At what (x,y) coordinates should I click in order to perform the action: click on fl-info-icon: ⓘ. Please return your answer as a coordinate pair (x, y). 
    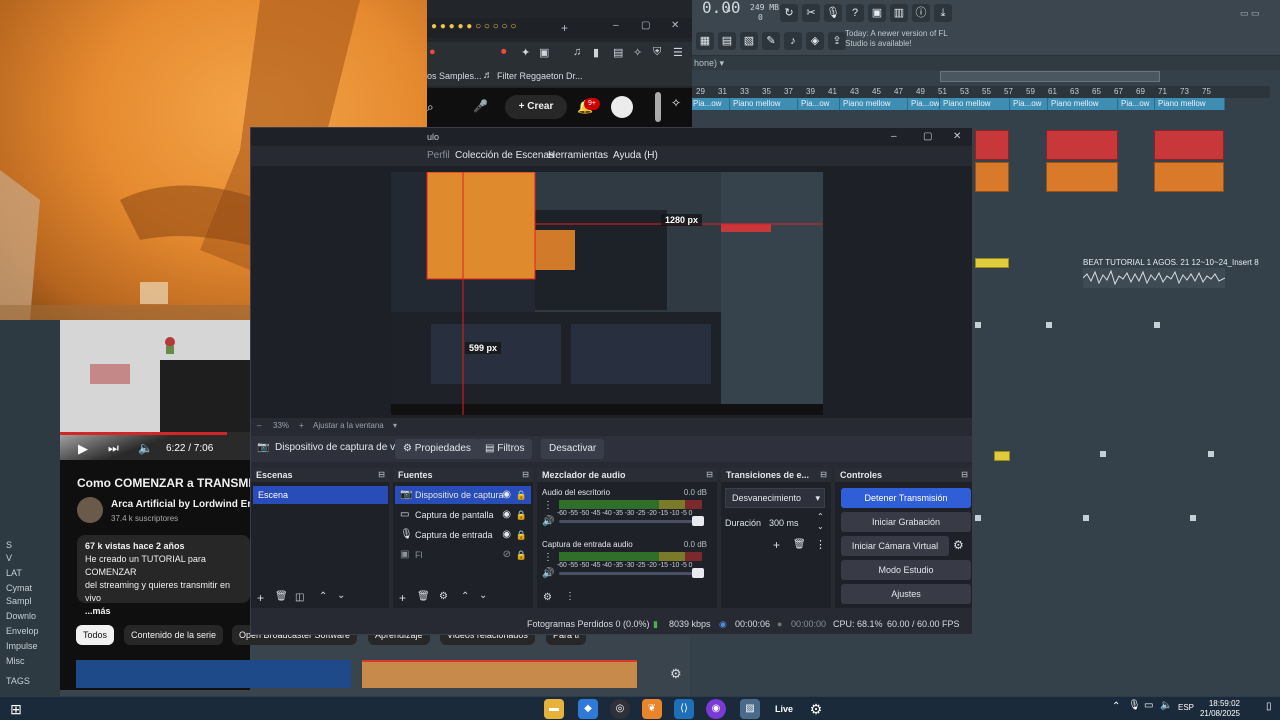
    Looking at the image, I should click on (921, 13).